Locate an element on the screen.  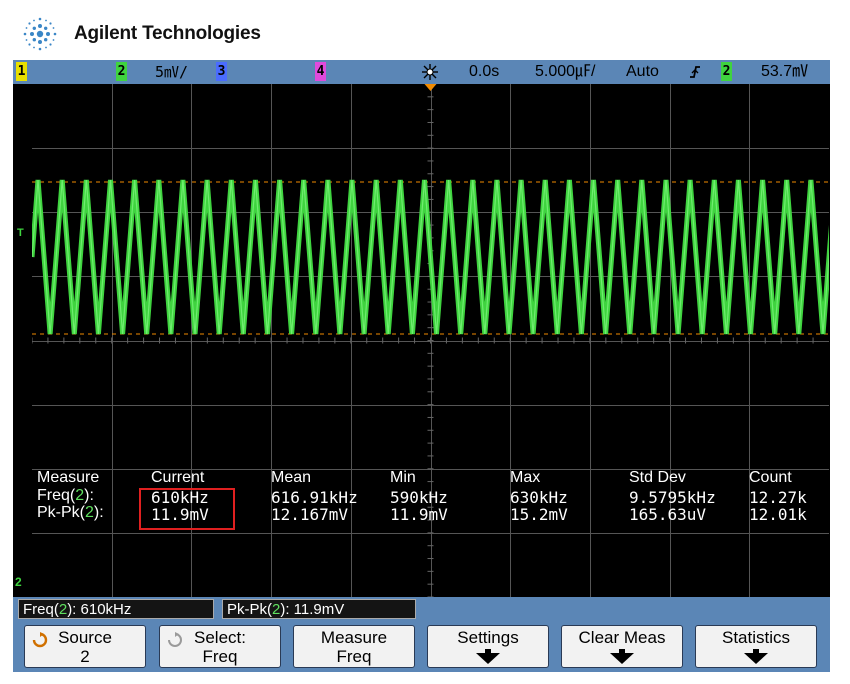
top-status-bar: 1 2 5㎷/ 3 4 0.0s 5.000㎌/ Auto 2 53.7㎷ is located at coordinates (421, 72).